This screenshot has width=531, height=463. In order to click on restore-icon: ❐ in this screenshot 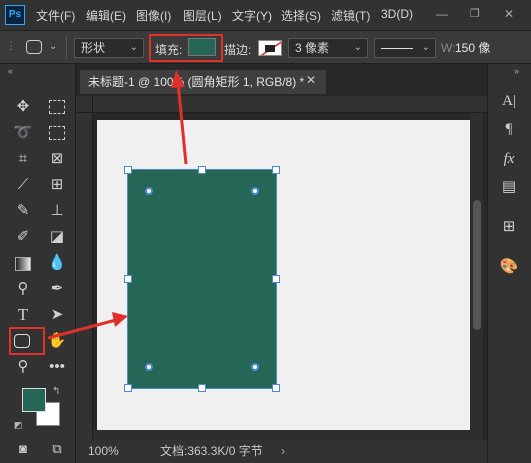, I will do `click(475, 13)`.